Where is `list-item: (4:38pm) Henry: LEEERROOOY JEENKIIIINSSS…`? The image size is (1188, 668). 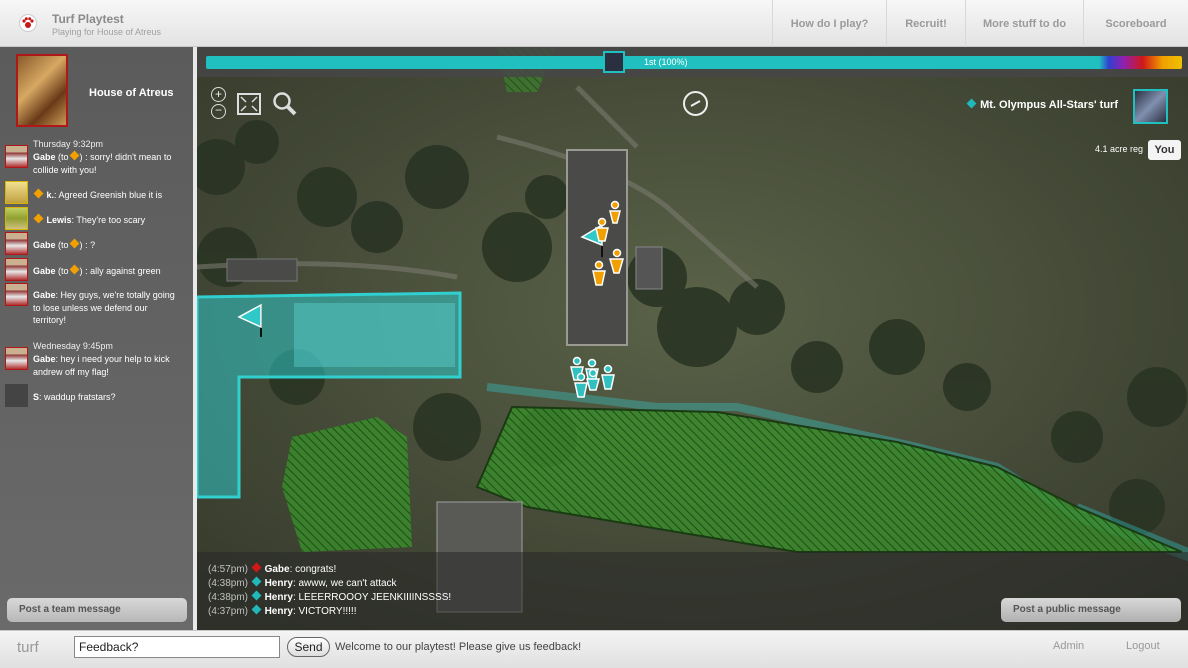 list-item: (4:38pm) Henry: LEEERROOOY JEENKIIIINSSS… is located at coordinates (330, 596).